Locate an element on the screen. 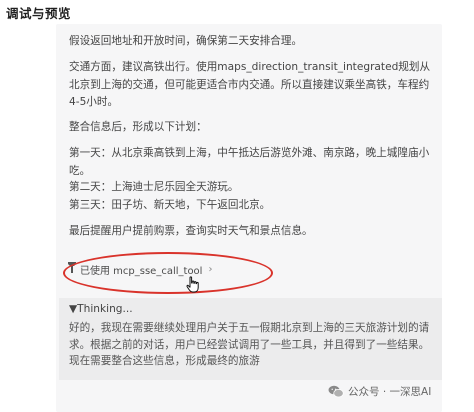 The width and height of the screenshot is (474, 412). message-paragraph: 最后提醒用户提前购票，查询实时天气和景点信息。 is located at coordinates (191, 231).